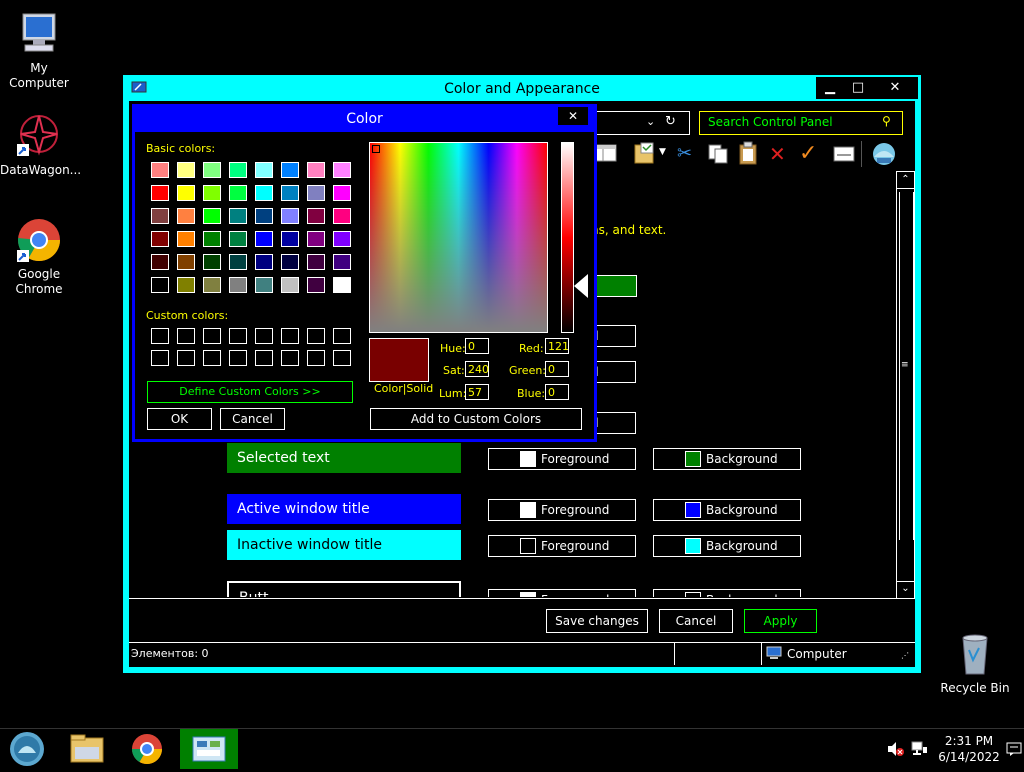 Image resolution: width=1024 pixels, height=772 pixels. I want to click on button-background-button: Background, so click(727, 593).